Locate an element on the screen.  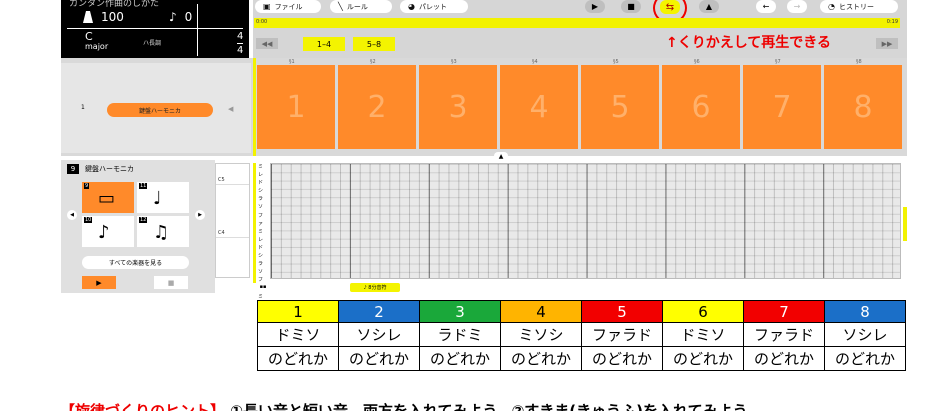
chord-number-cell: 2 is located at coordinates (379, 311).